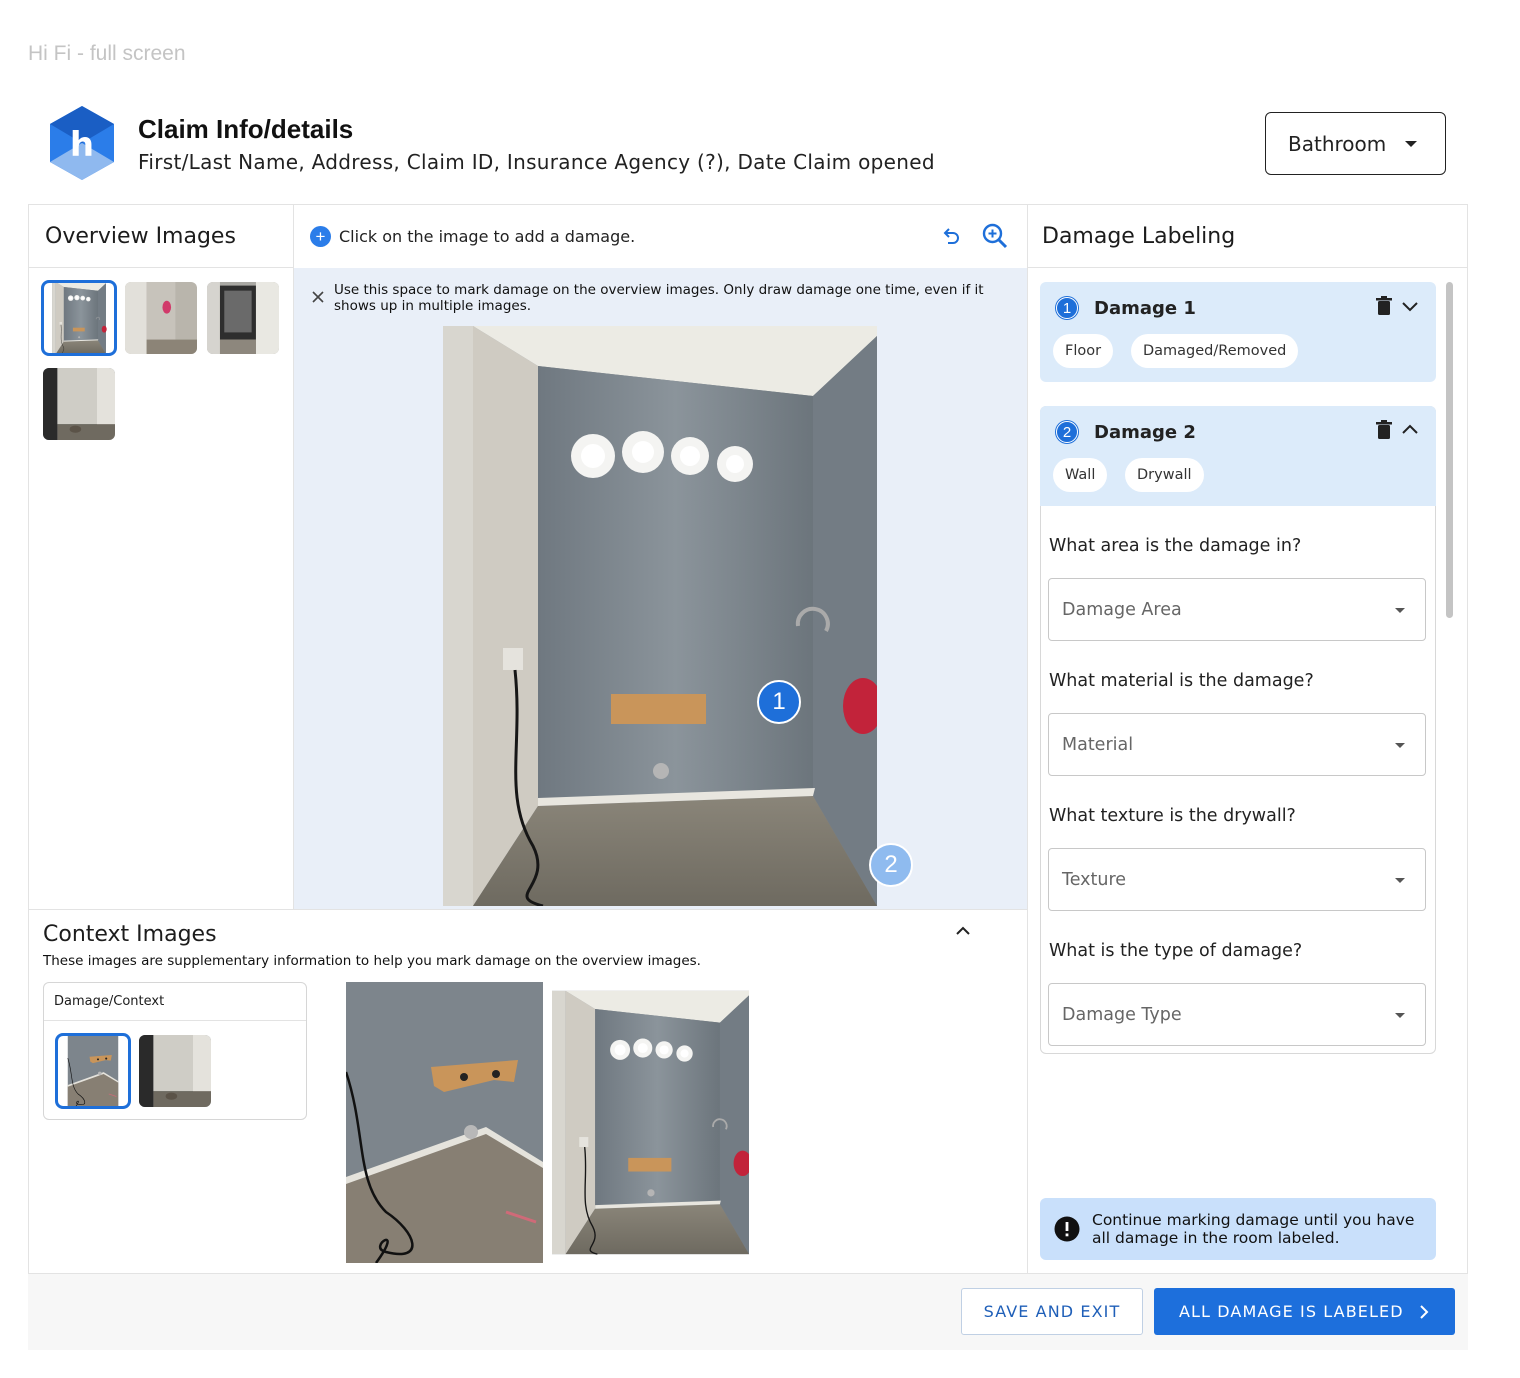  Describe the element at coordinates (1449, 450) in the screenshot. I see `scrollbar` at that location.